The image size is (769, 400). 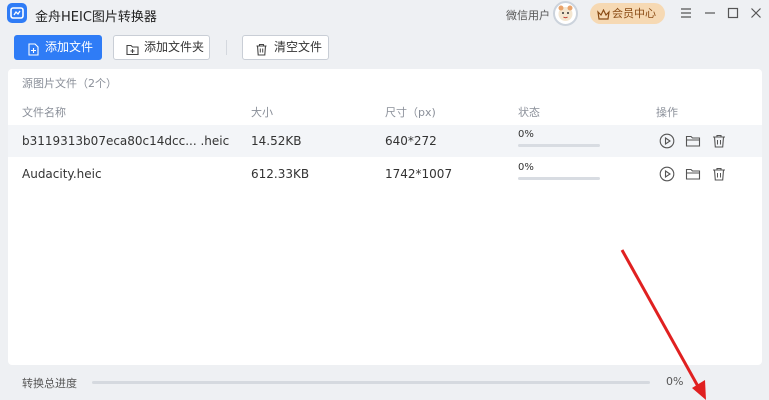 What do you see at coordinates (69, 83) in the screenshot?
I see `source-files-title: 源图片文件（2个）` at bounding box center [69, 83].